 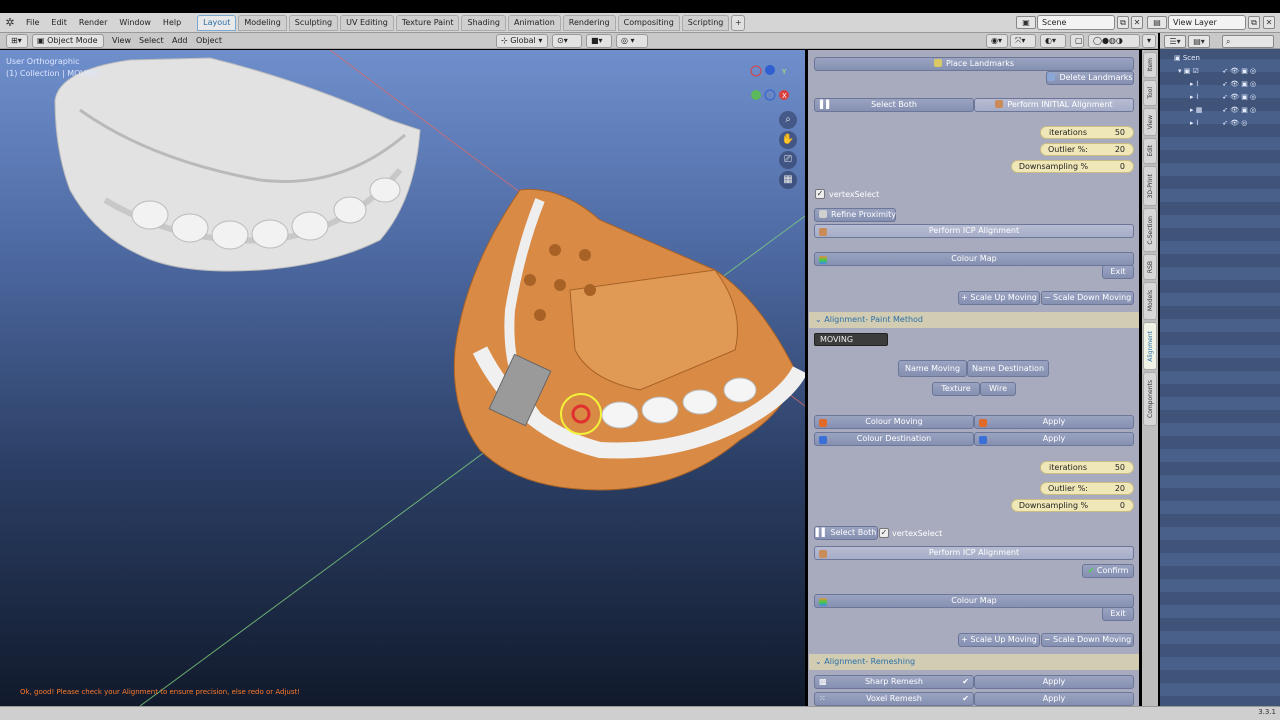 I want to click on display-mode-icon: ▤▾, so click(x=1199, y=41).